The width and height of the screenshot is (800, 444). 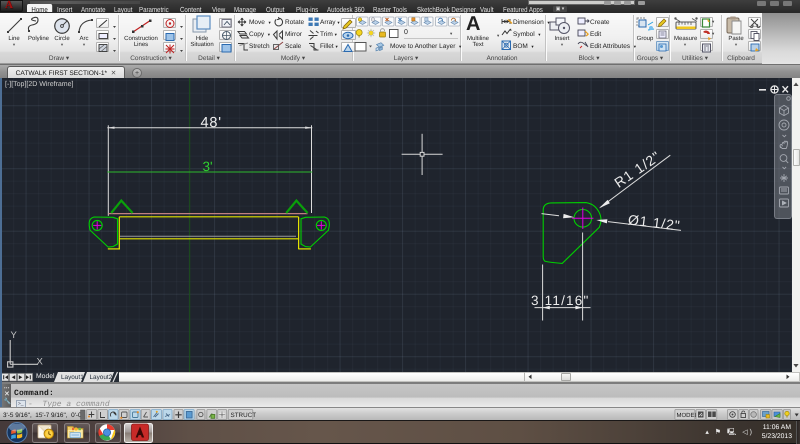 I want to click on svg-text: Y, so click(x=14, y=335).